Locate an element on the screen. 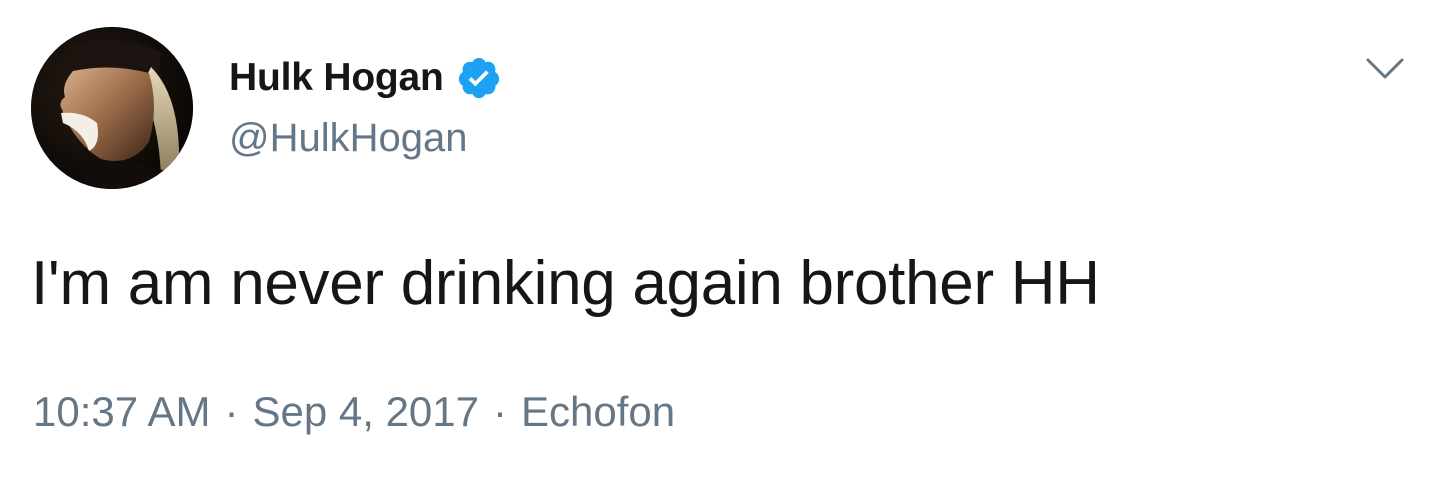 This screenshot has width=1440, height=480. avatar is located at coordinates (112, 108).